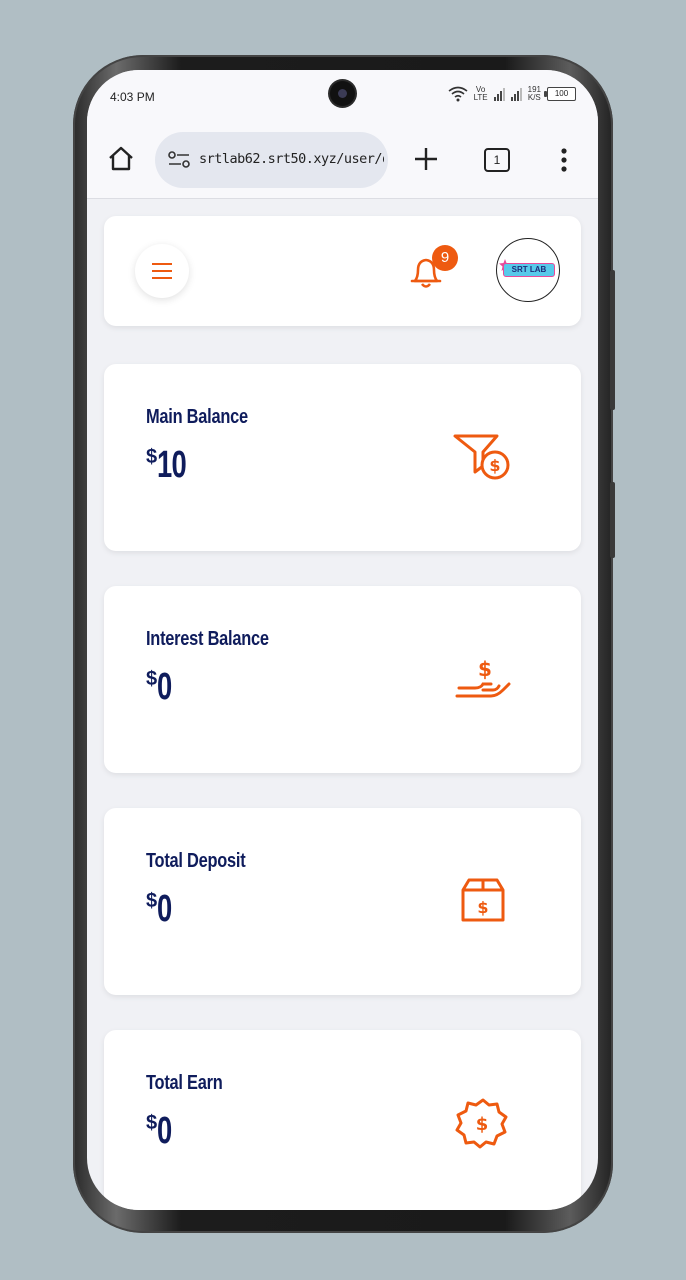 This screenshot has height=1280, width=686. I want to click on card-label: Main Balance, so click(197, 417).